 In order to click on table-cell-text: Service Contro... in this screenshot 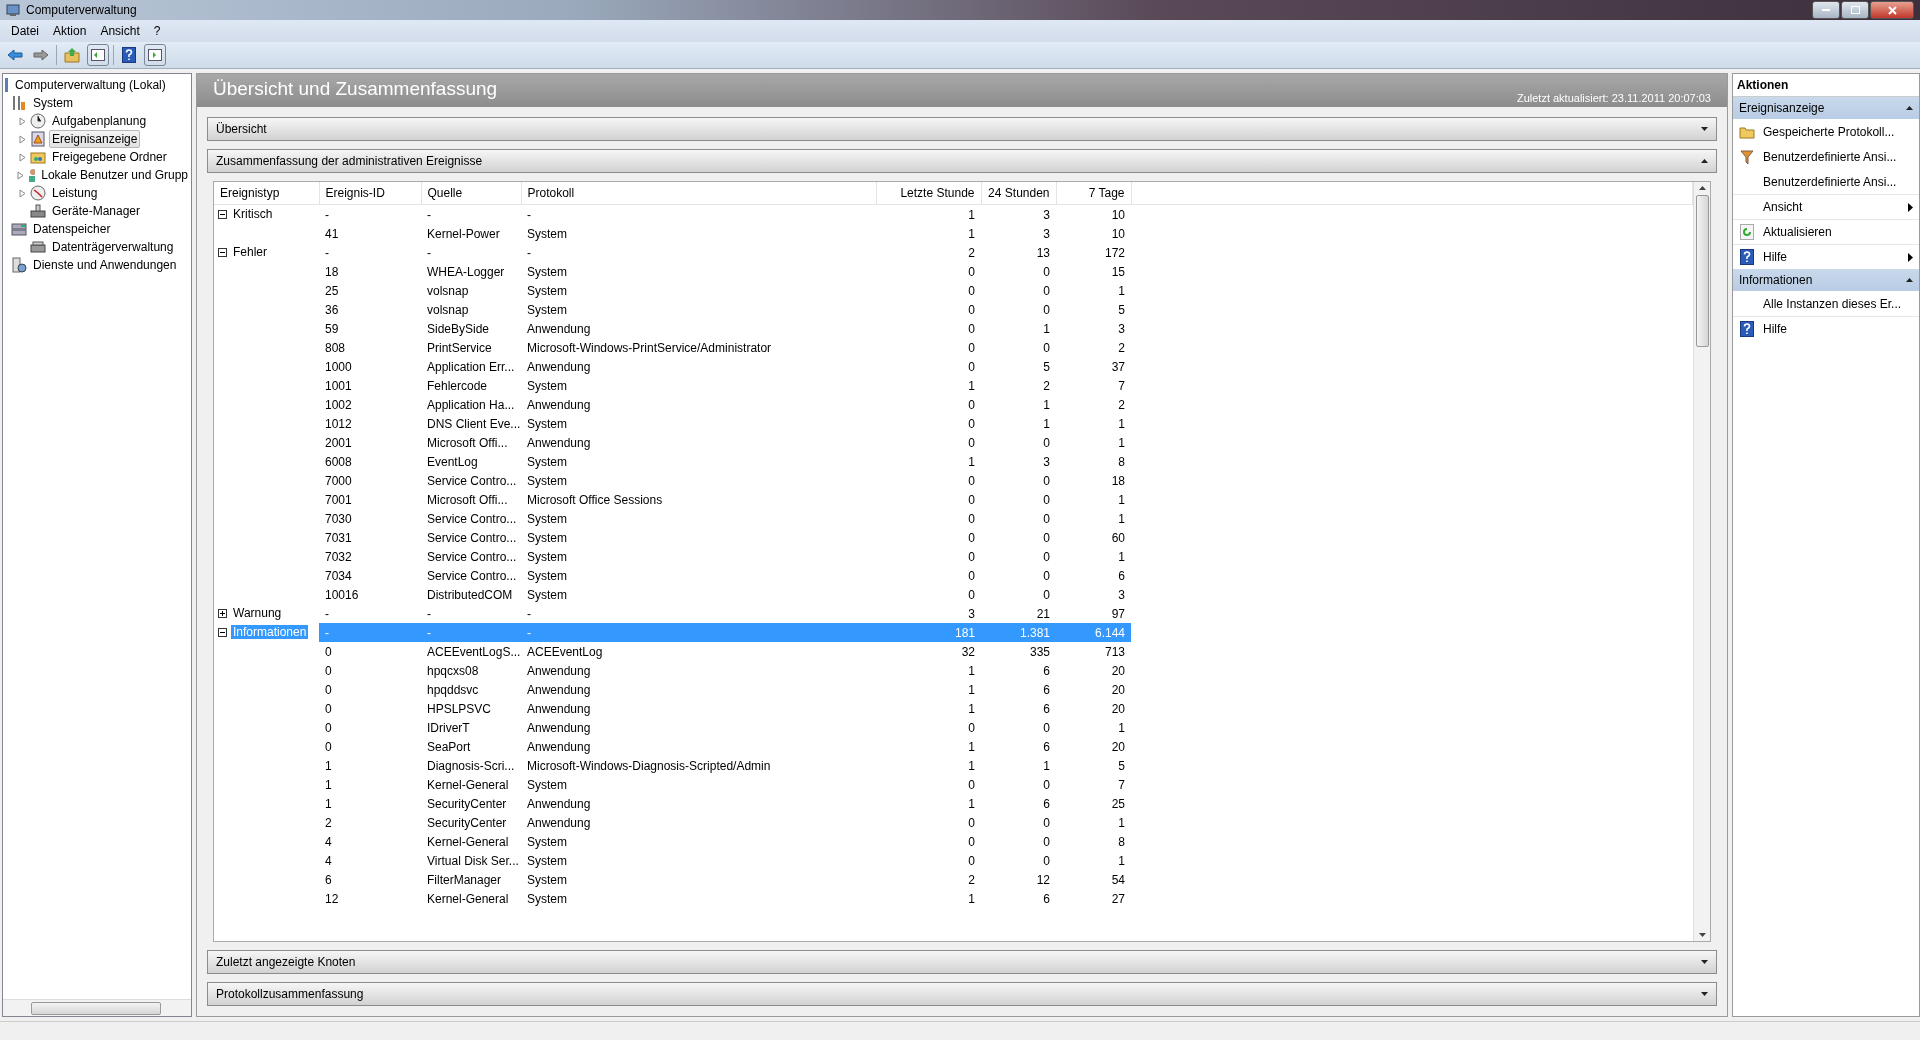, I will do `click(472, 557)`.